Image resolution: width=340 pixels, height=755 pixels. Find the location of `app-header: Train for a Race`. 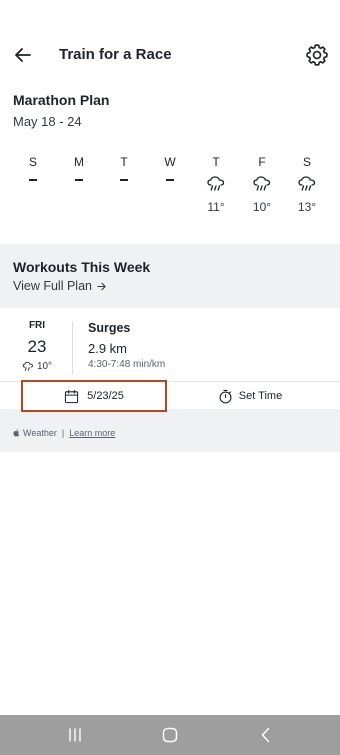

app-header: Train for a Race is located at coordinates (170, 56).